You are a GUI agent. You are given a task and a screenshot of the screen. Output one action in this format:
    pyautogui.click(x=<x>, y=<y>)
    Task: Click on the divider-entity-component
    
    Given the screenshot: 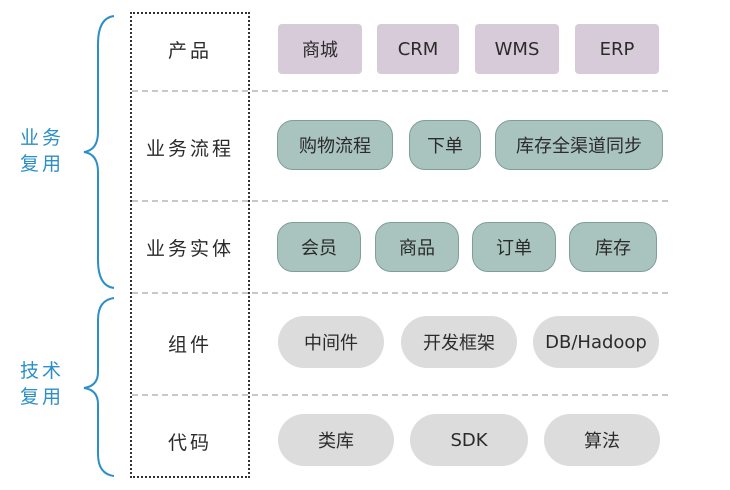 What is the action you would take?
    pyautogui.click(x=400, y=293)
    